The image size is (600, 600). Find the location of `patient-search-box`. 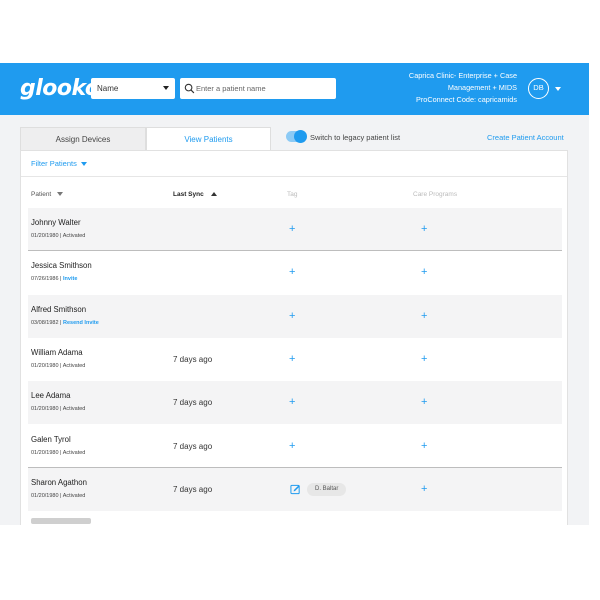

patient-search-box is located at coordinates (258, 88).